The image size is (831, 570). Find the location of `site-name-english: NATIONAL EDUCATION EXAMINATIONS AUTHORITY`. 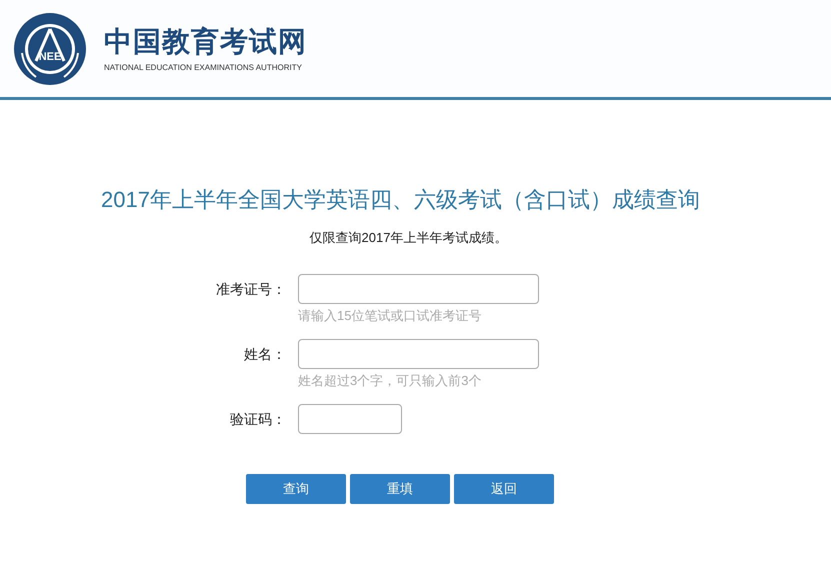

site-name-english: NATIONAL EDUCATION EXAMINATIONS AUTHORITY is located at coordinates (203, 67).